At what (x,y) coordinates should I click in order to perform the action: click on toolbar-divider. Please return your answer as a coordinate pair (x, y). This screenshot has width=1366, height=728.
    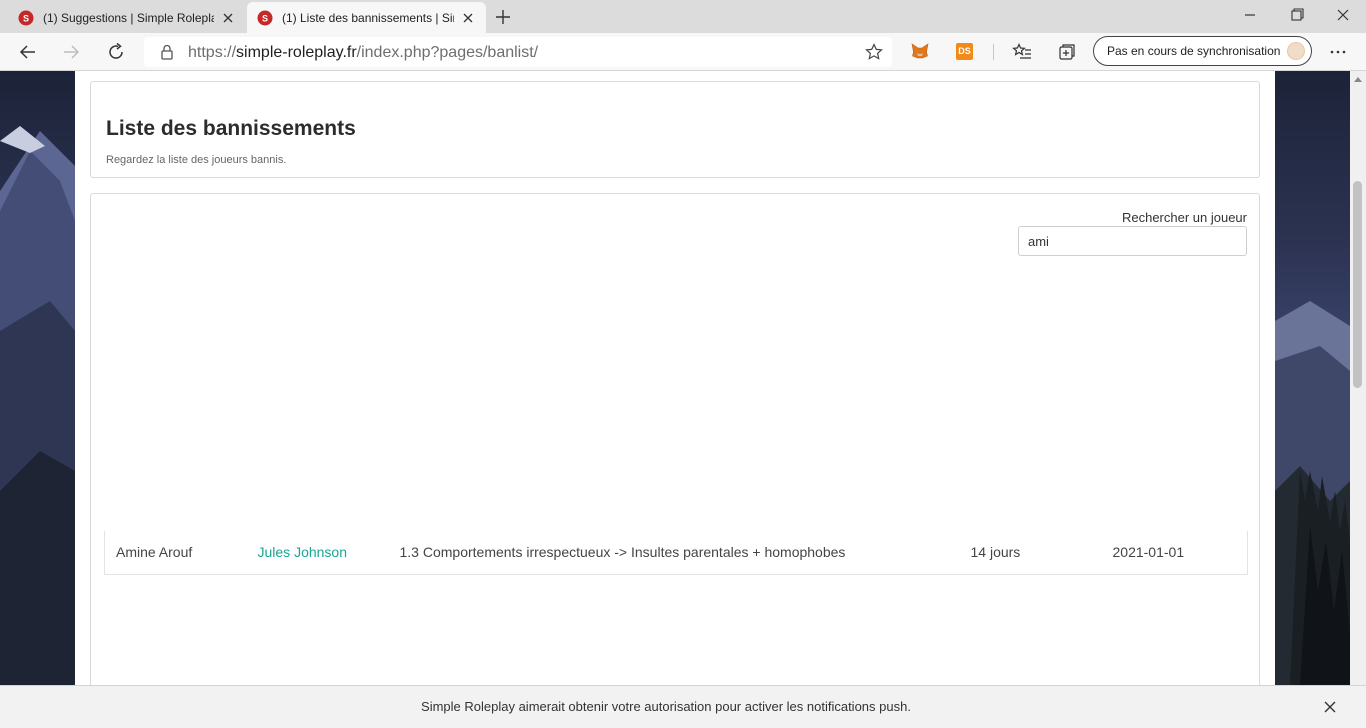
    Looking at the image, I should click on (993, 52).